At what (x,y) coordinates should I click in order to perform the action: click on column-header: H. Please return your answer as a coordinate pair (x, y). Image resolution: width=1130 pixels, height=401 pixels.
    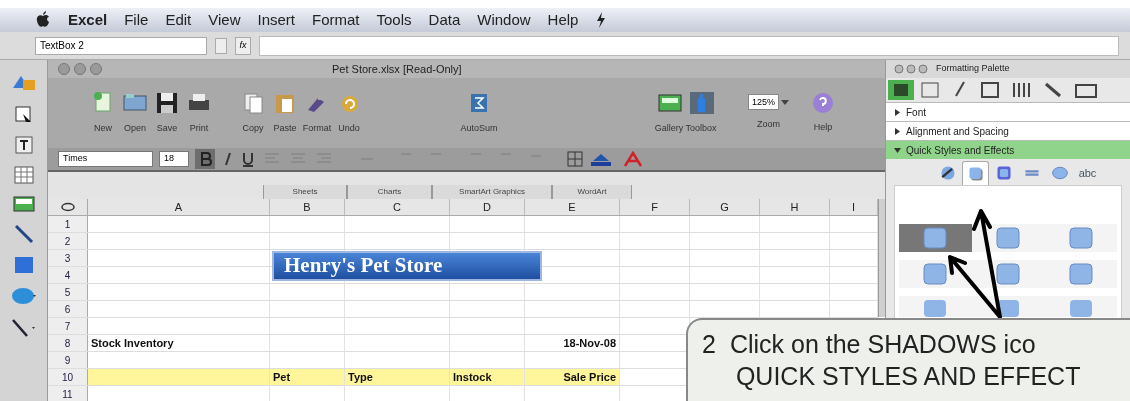
    Looking at the image, I should click on (795, 207).